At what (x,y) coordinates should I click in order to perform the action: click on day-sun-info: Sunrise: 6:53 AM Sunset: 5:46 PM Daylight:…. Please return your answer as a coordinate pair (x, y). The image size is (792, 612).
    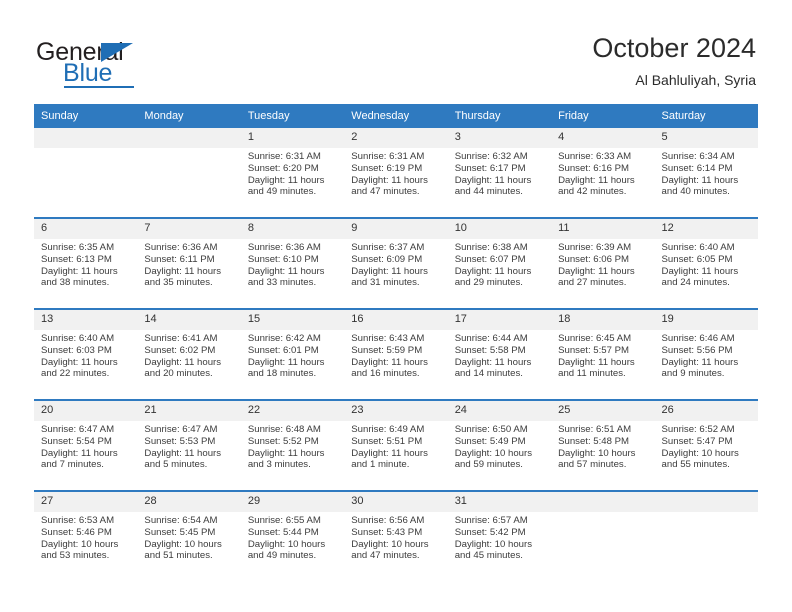
    Looking at the image, I should click on (85, 537).